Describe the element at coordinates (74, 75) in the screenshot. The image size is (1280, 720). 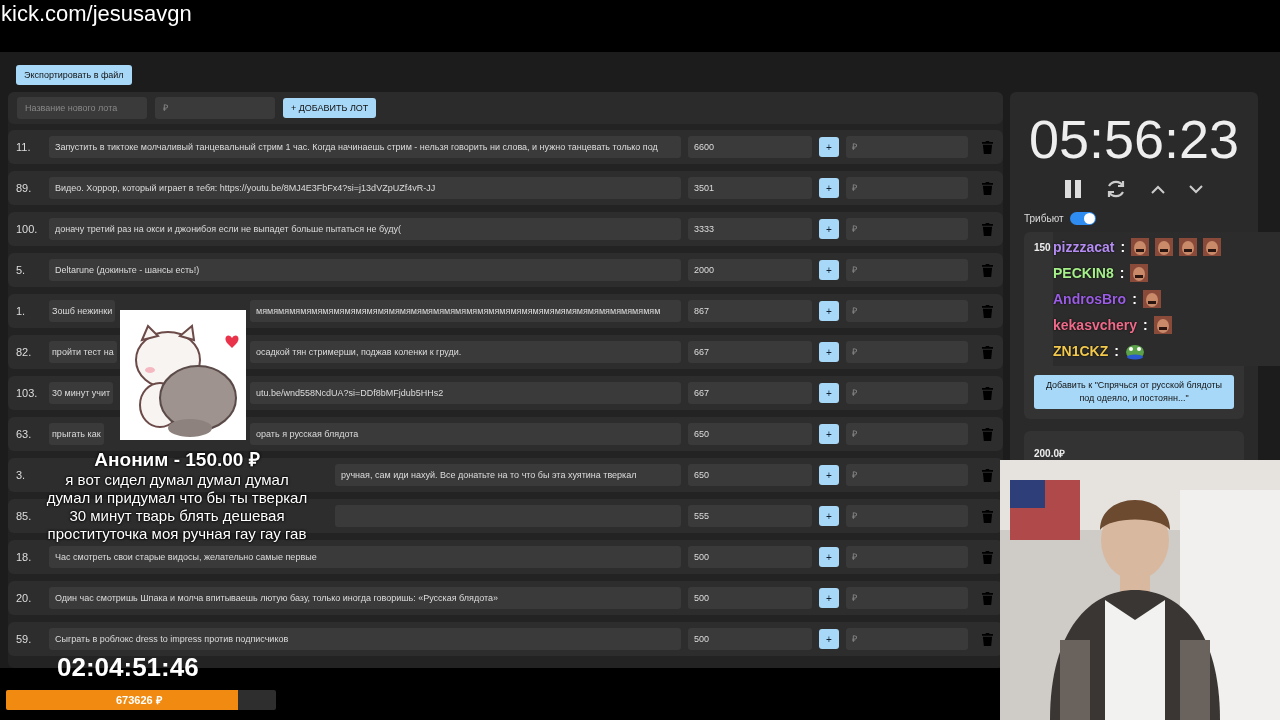
I see `export-button: Экспортировать в файл` at that location.